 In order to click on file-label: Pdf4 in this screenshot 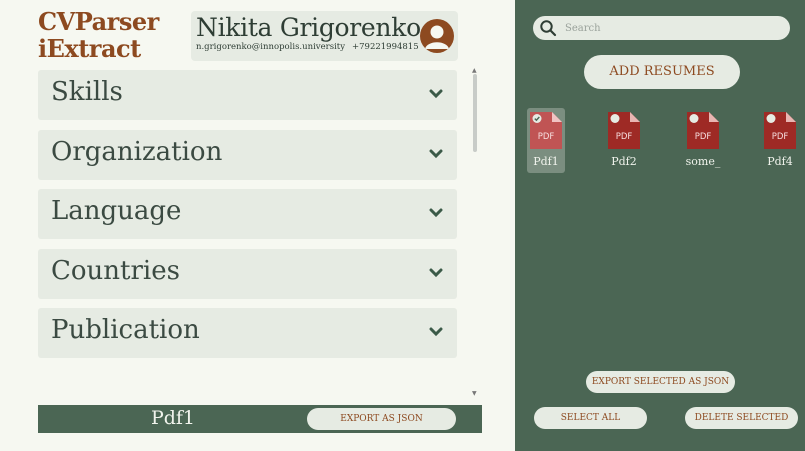, I will do `click(780, 161)`.